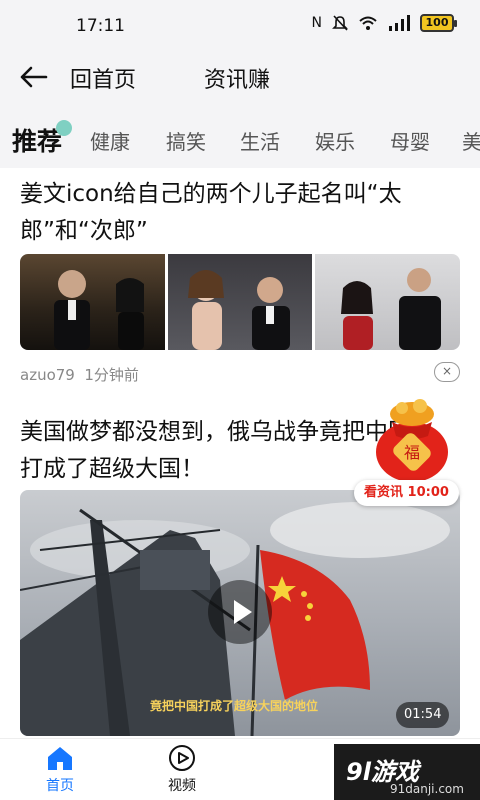 This screenshot has width=480, height=800. Describe the element at coordinates (316, 23) in the screenshot. I see `nfc-icon: N` at that location.